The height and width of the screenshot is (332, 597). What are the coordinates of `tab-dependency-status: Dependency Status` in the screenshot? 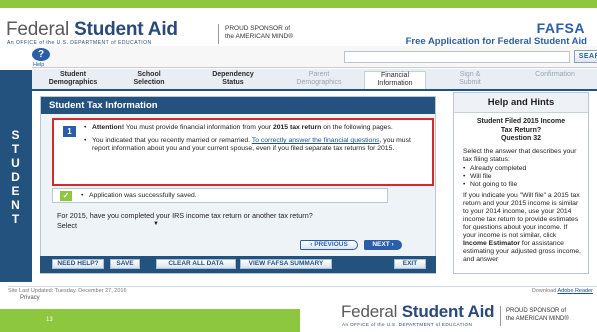 It's located at (233, 80).